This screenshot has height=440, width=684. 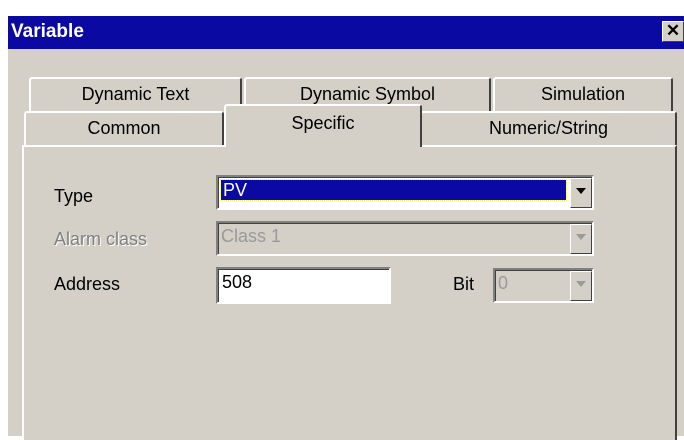 I want to click on title-bar: Variable ✕, so click(x=346, y=32).